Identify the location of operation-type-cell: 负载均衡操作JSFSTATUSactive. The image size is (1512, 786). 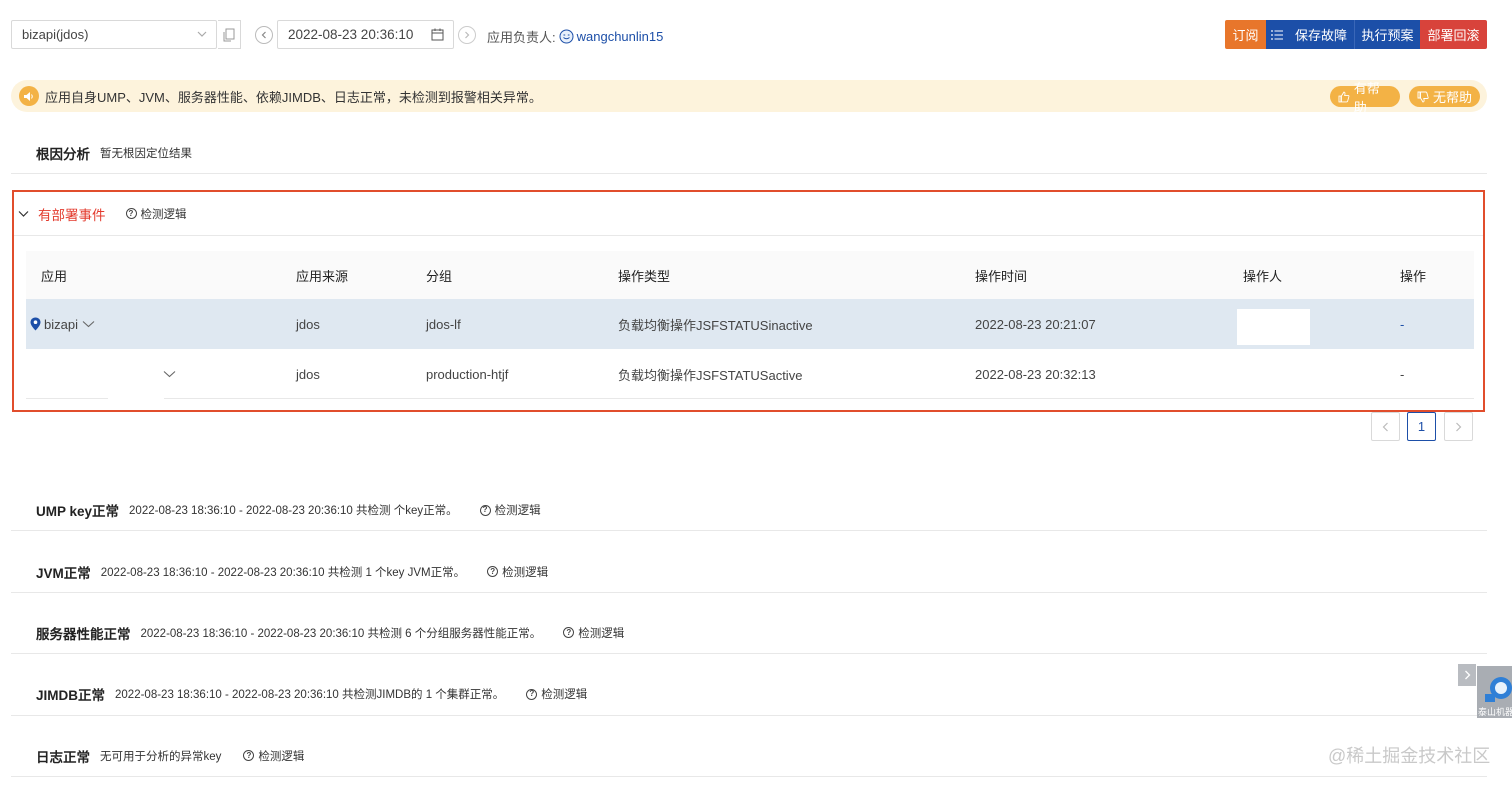
(710, 375).